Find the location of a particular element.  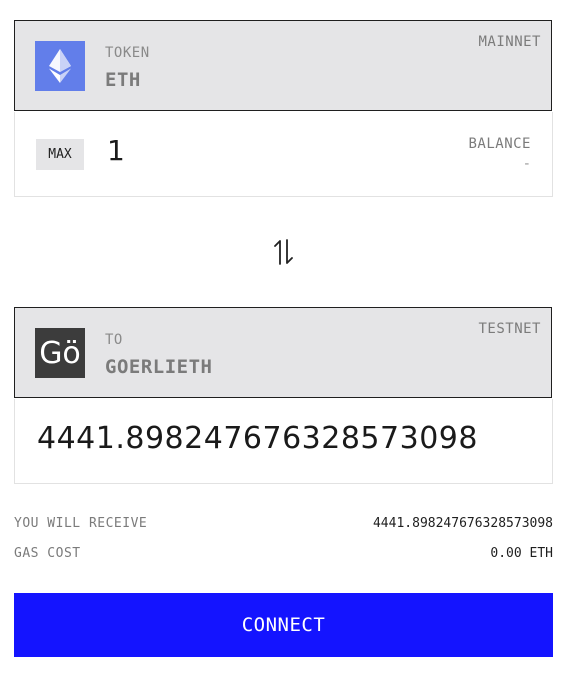

connect-button: CONNECT is located at coordinates (283, 625).